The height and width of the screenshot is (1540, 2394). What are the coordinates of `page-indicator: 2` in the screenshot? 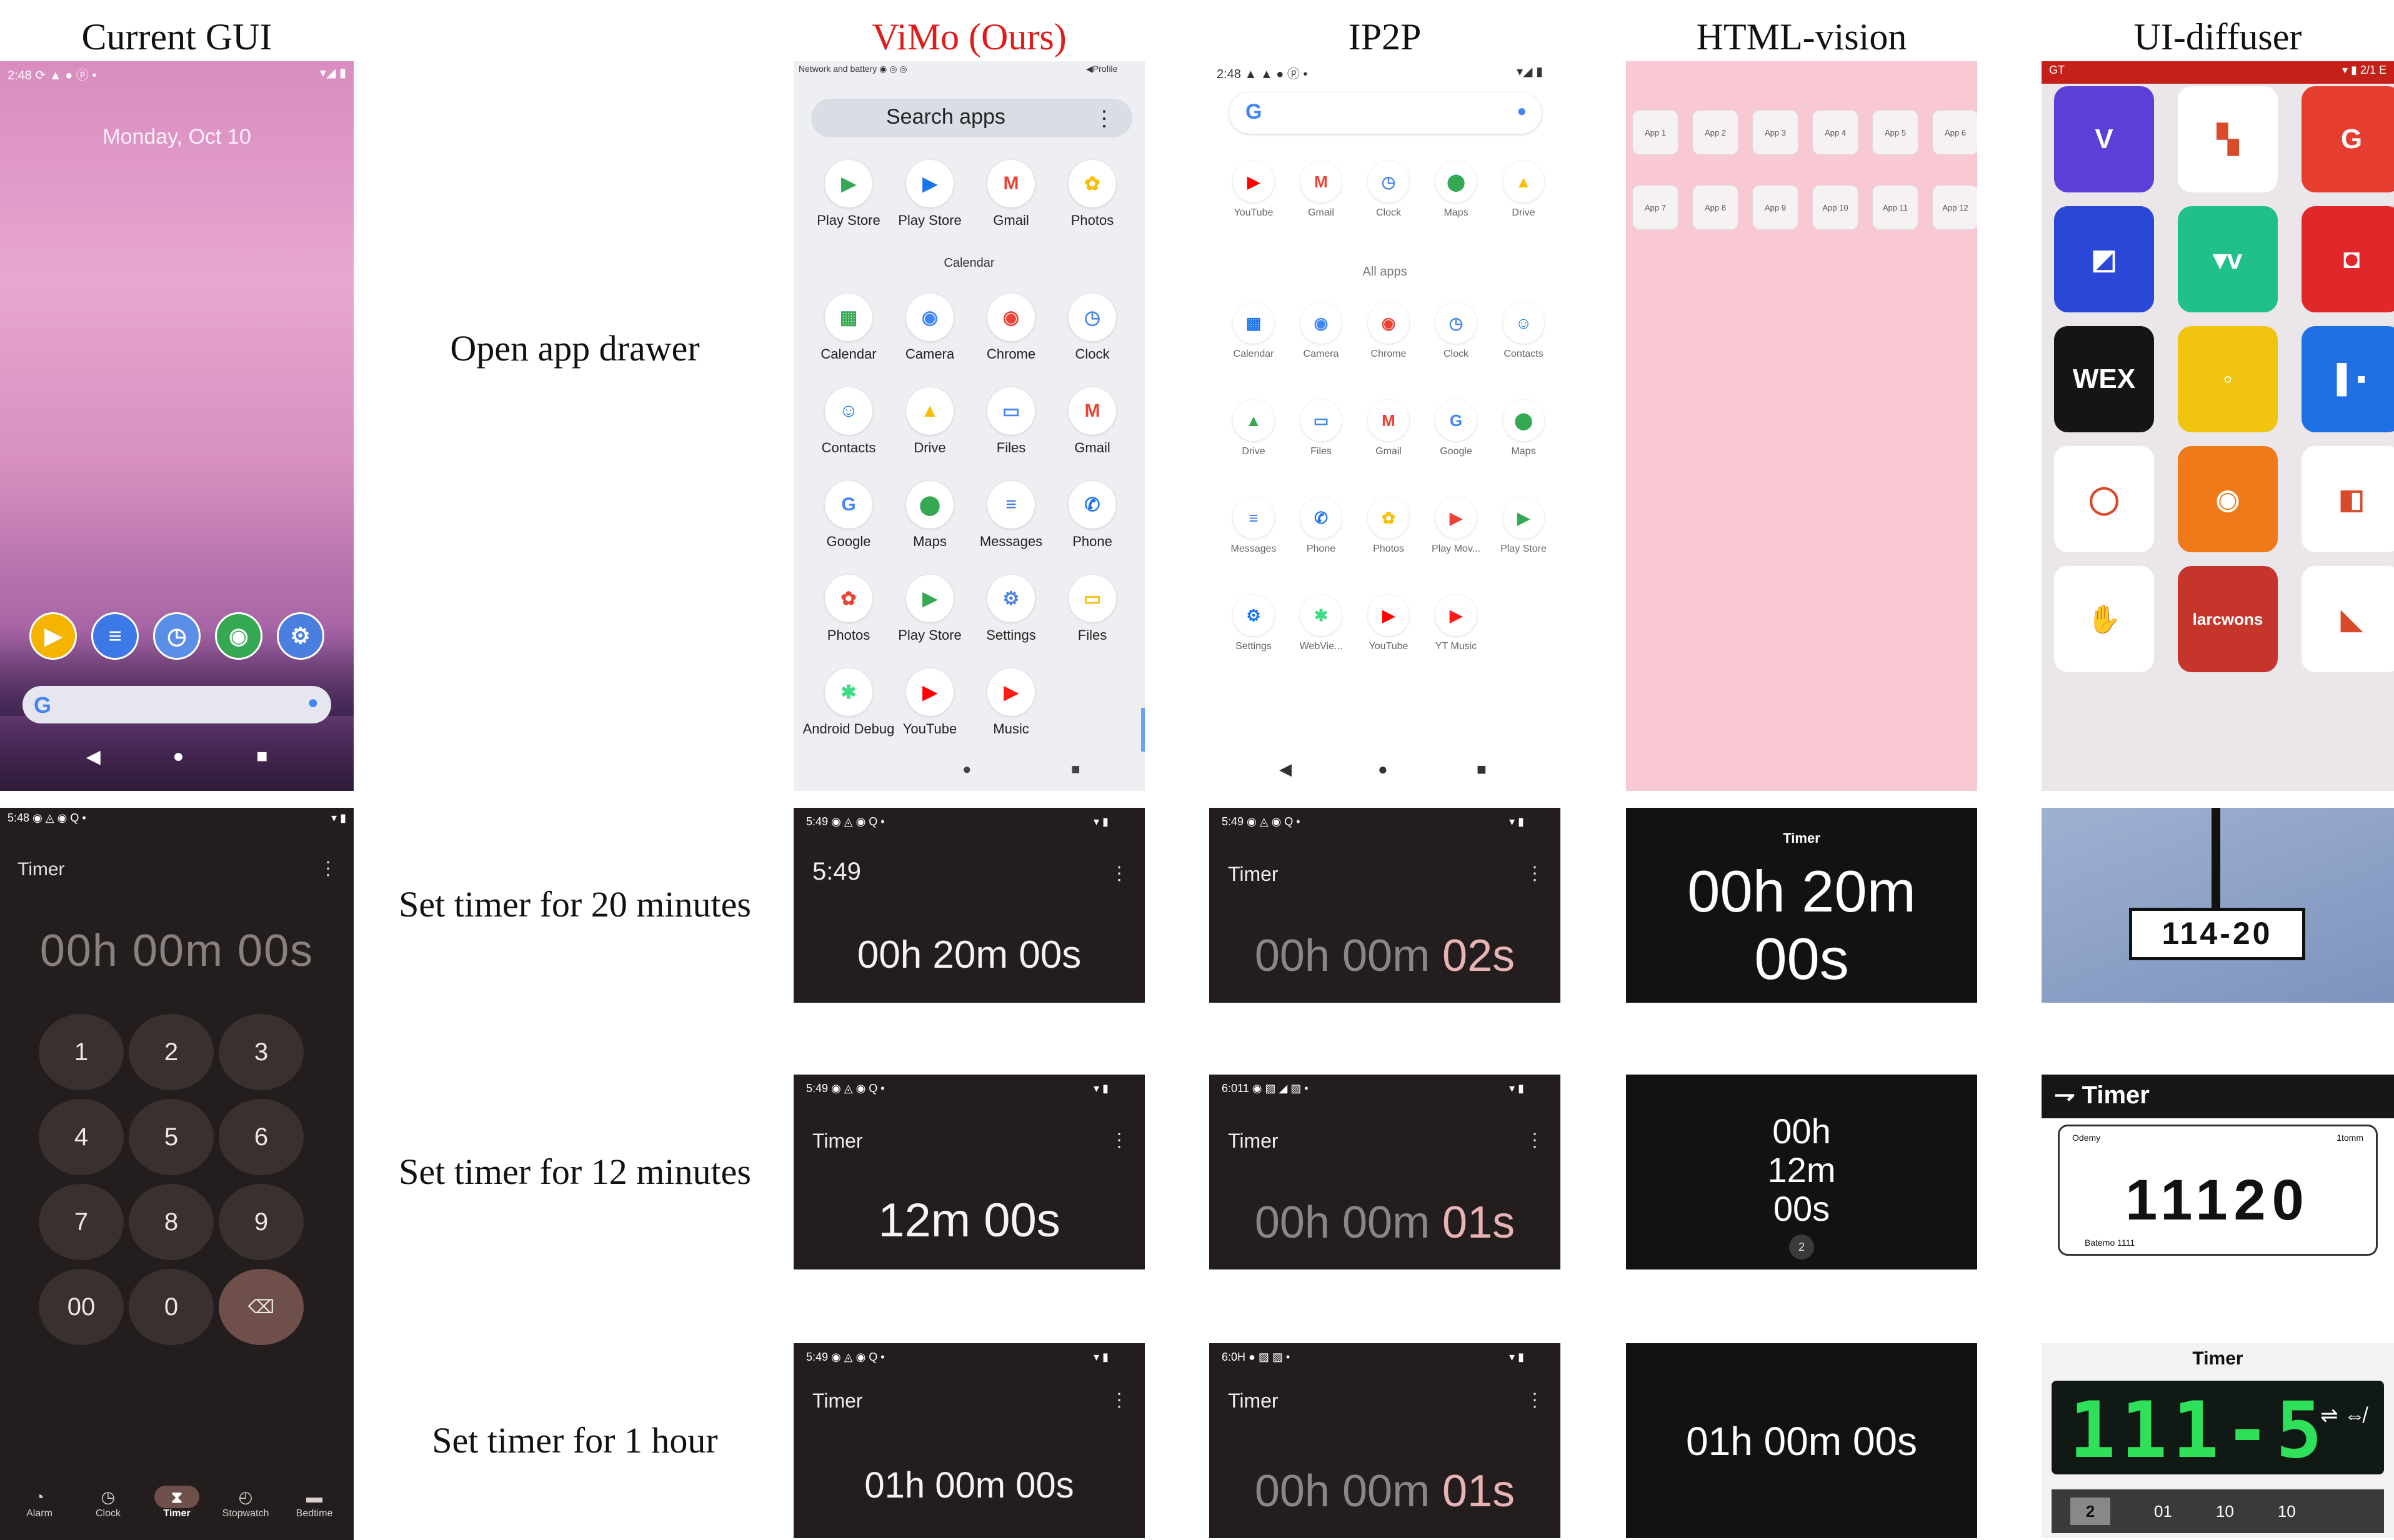 It's located at (1801, 1247).